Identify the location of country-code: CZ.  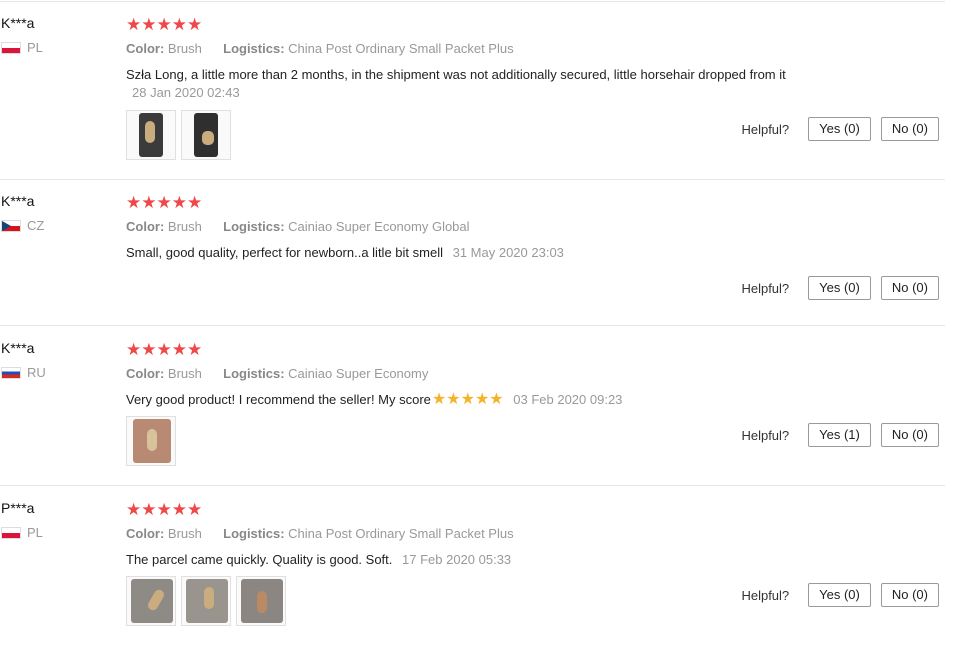
(36, 225).